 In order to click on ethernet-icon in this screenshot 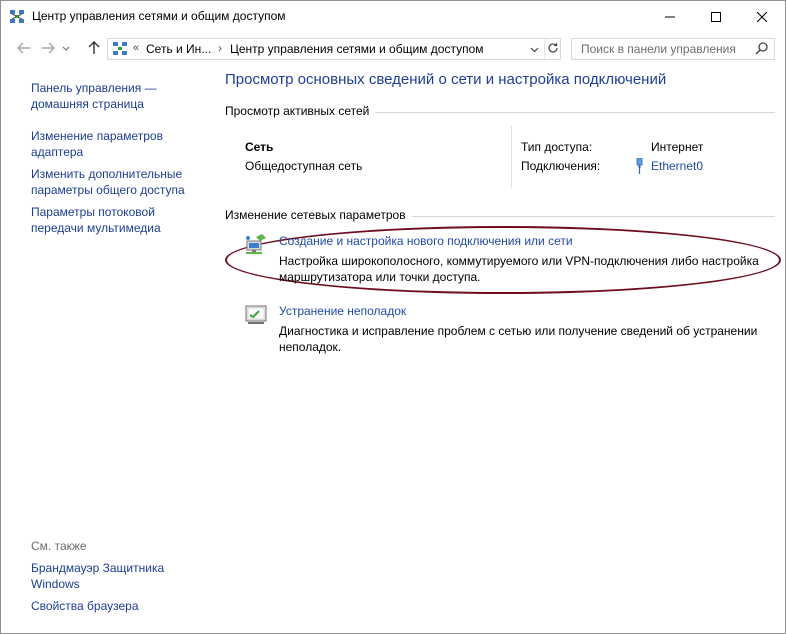, I will do `click(639, 165)`.